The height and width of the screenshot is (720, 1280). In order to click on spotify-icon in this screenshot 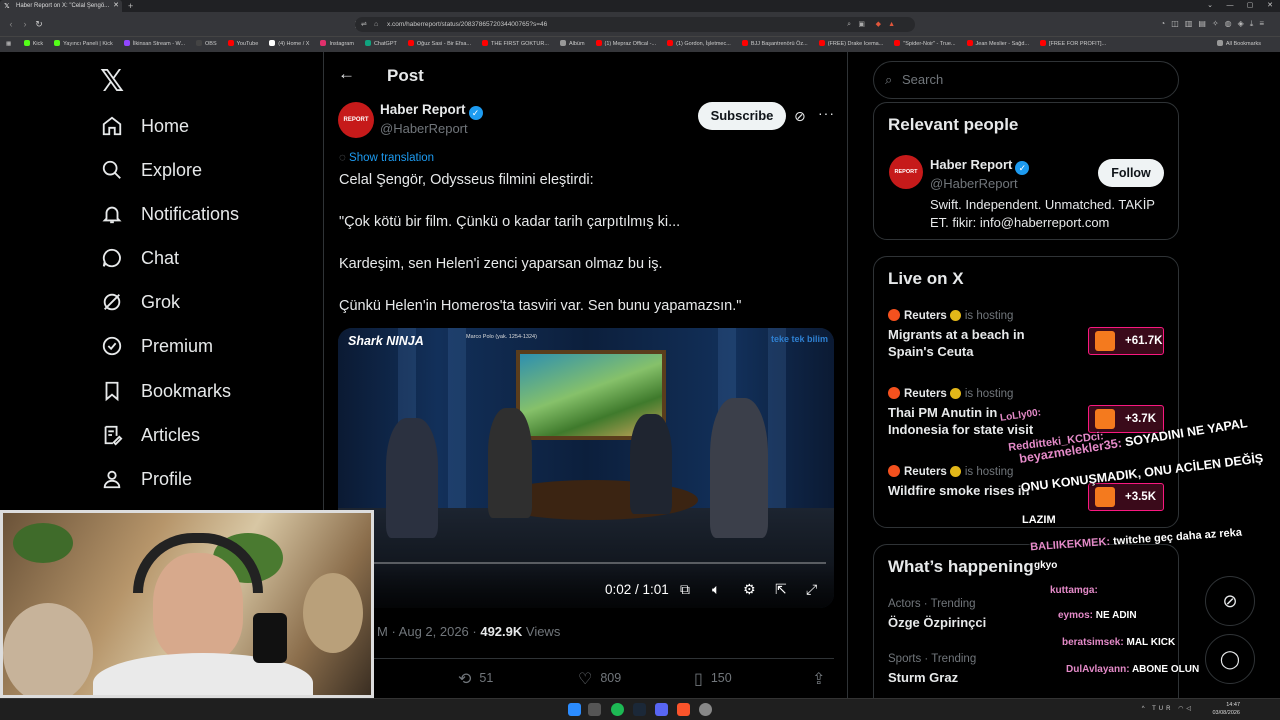, I will do `click(617, 709)`.